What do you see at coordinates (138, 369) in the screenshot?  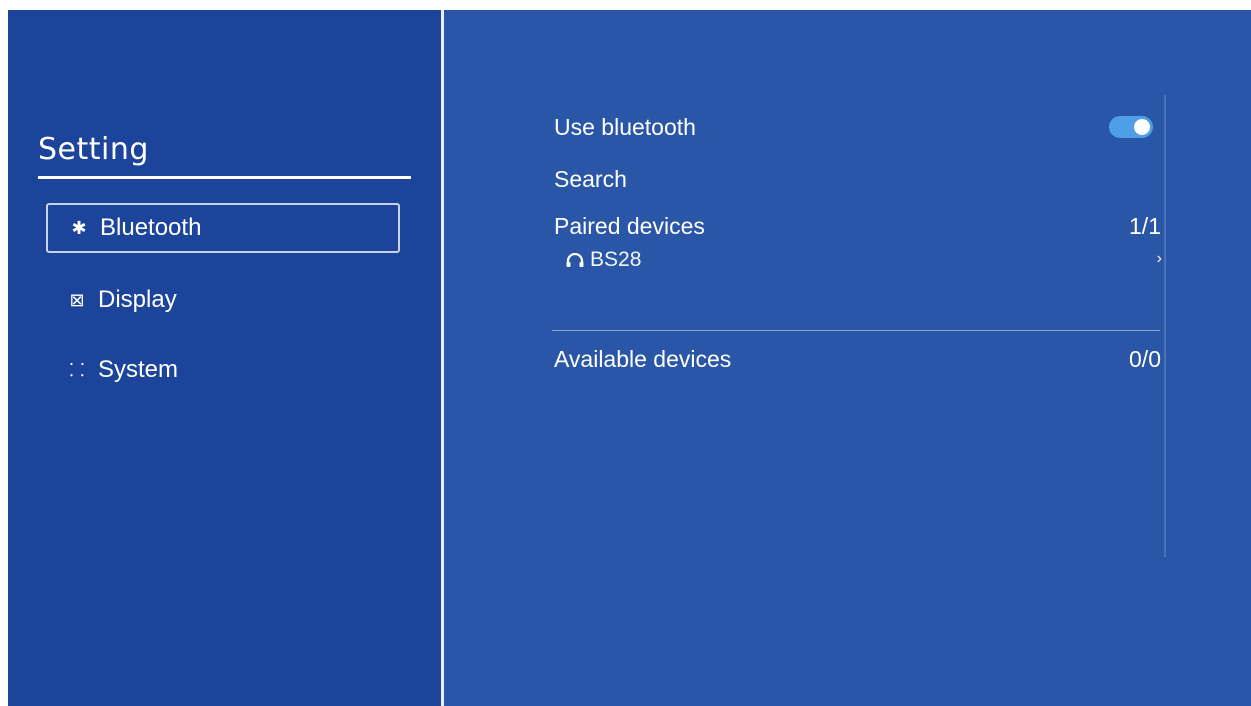 I see `sidebar-item-label: System` at bounding box center [138, 369].